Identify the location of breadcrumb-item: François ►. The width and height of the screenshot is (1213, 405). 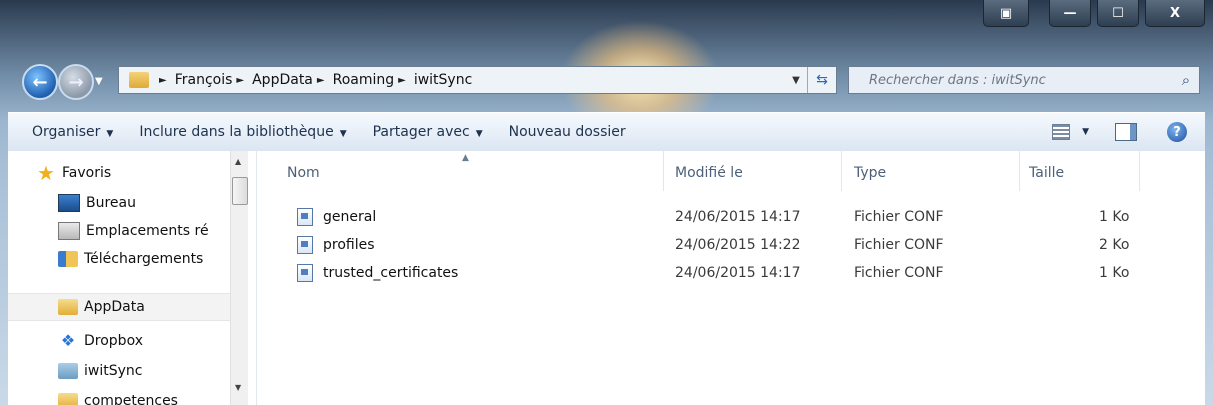
(213, 80).